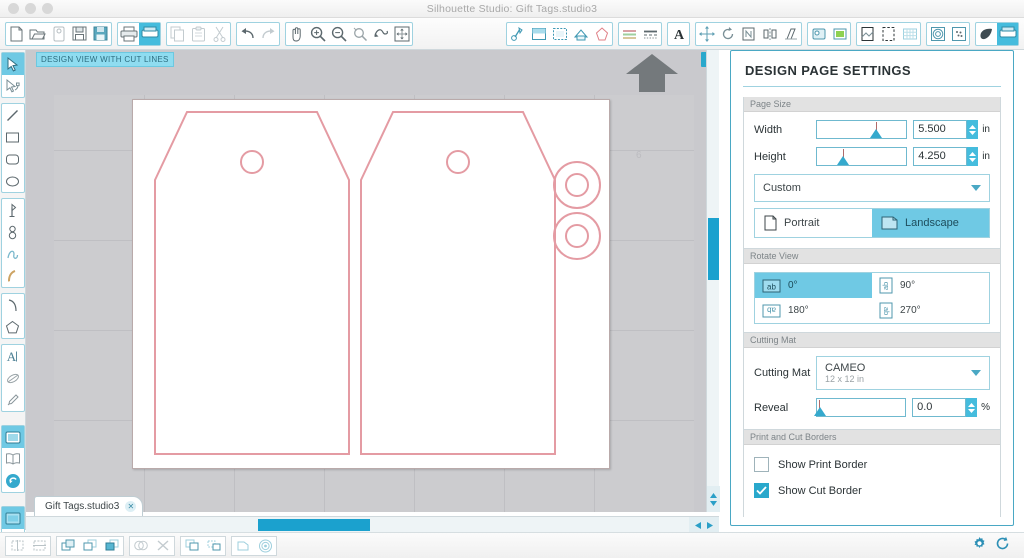 Image resolution: width=1024 pixels, height=558 pixels. I want to click on edit-points-tool, so click(13, 86).